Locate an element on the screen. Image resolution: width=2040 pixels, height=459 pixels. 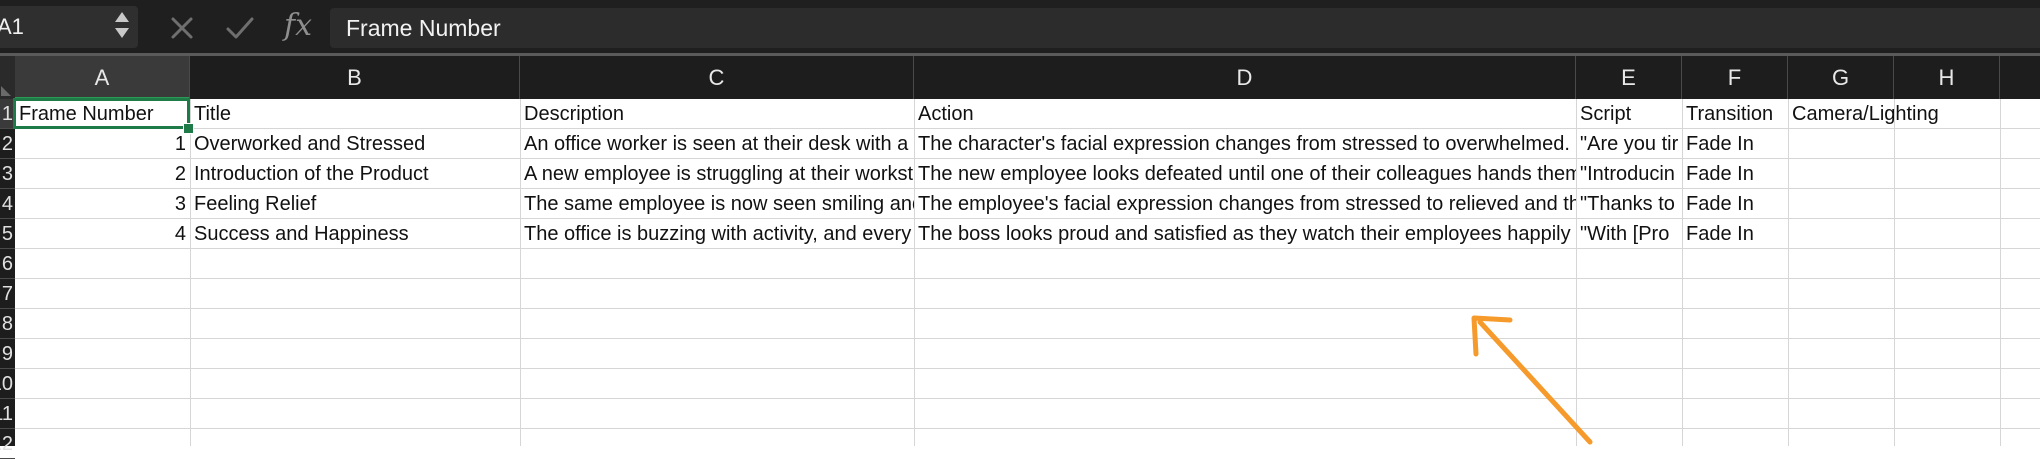
row-header: 9 is located at coordinates (7, 354).